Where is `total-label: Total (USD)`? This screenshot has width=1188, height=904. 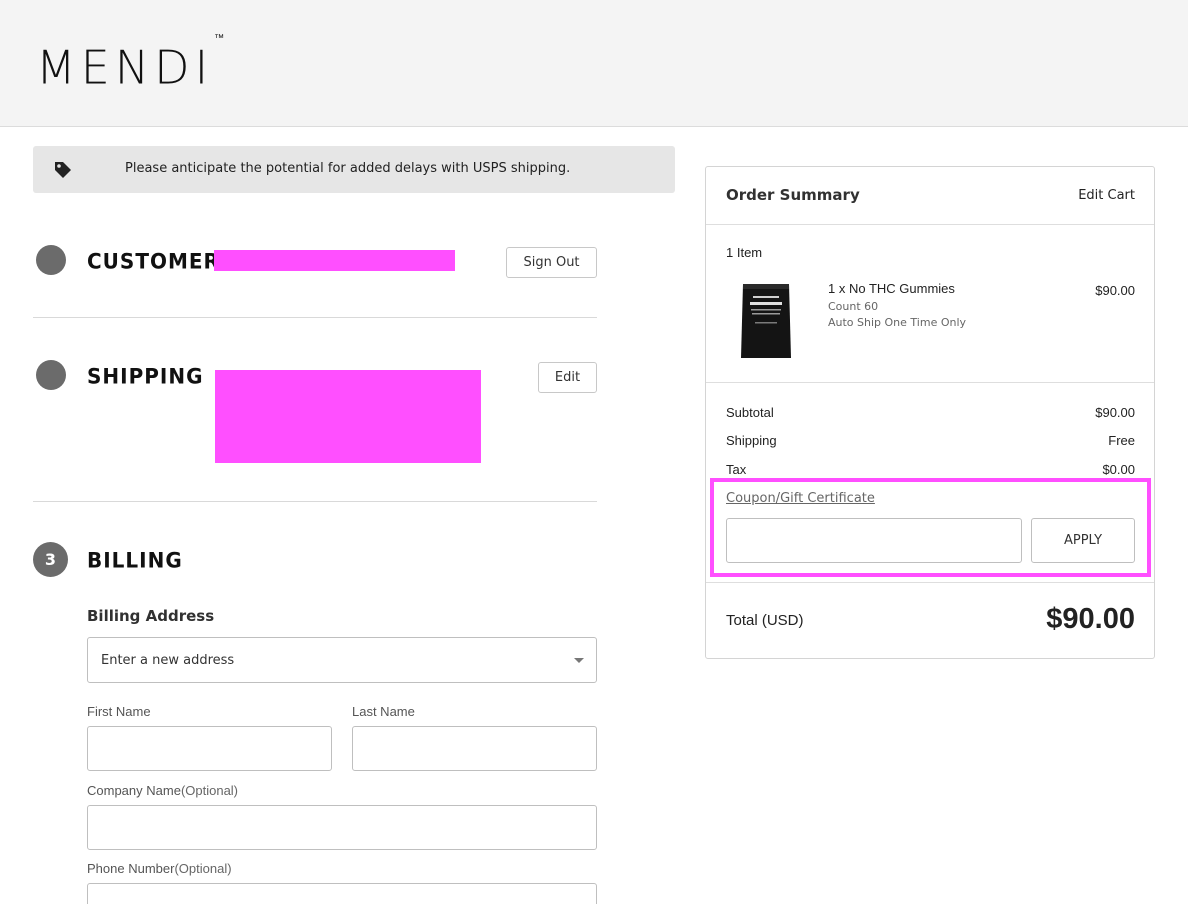 total-label: Total (USD) is located at coordinates (765, 620).